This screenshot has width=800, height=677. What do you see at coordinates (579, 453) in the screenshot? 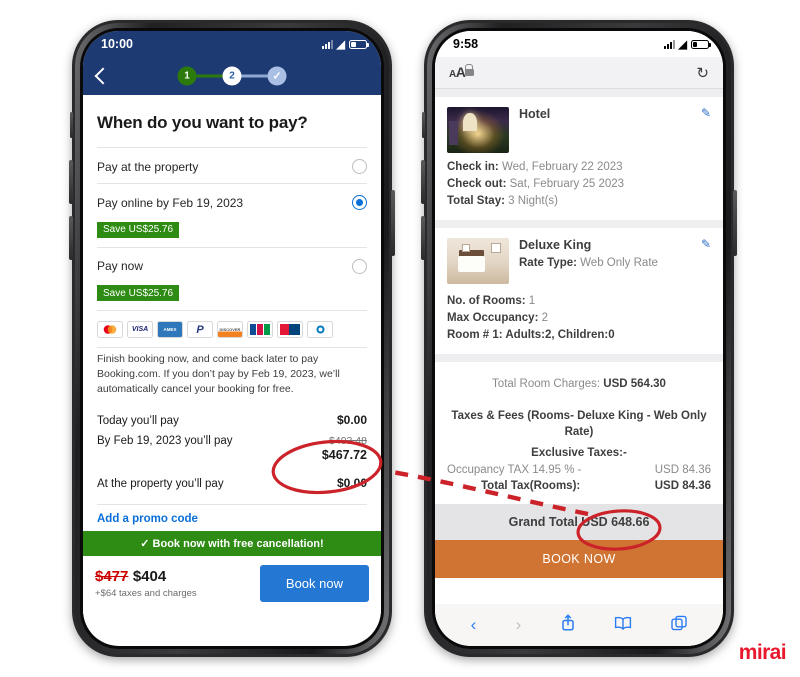
I see `exclusive-taxes-label: Exclusive Taxes:-` at bounding box center [579, 453].